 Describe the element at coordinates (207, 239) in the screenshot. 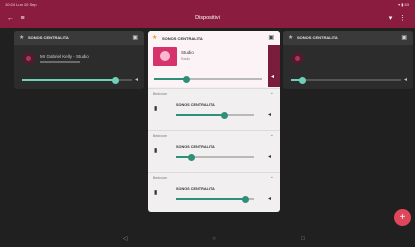

I see `nav-bar: ◁ ○ □` at that location.